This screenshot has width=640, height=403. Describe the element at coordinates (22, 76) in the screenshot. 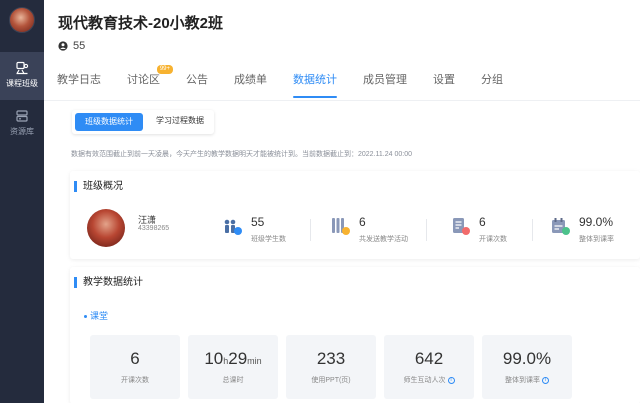

I see `sidebar-item-classes: 课程班级` at that location.